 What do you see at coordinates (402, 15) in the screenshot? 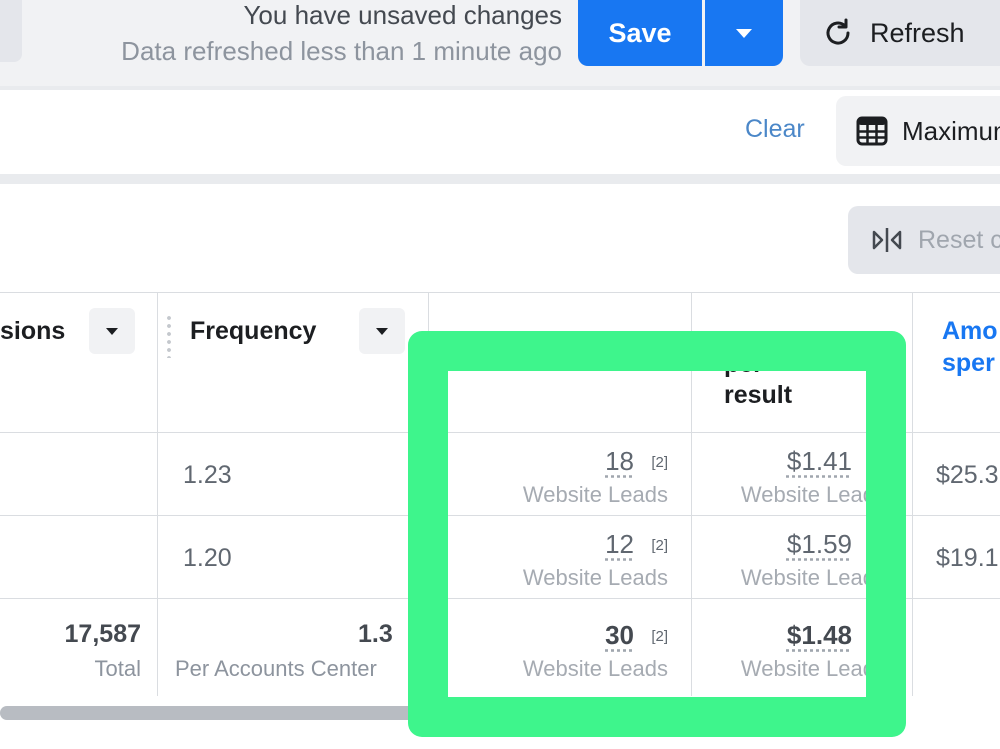
I see `unsaved-changes-text: You have unsaved changes` at bounding box center [402, 15].